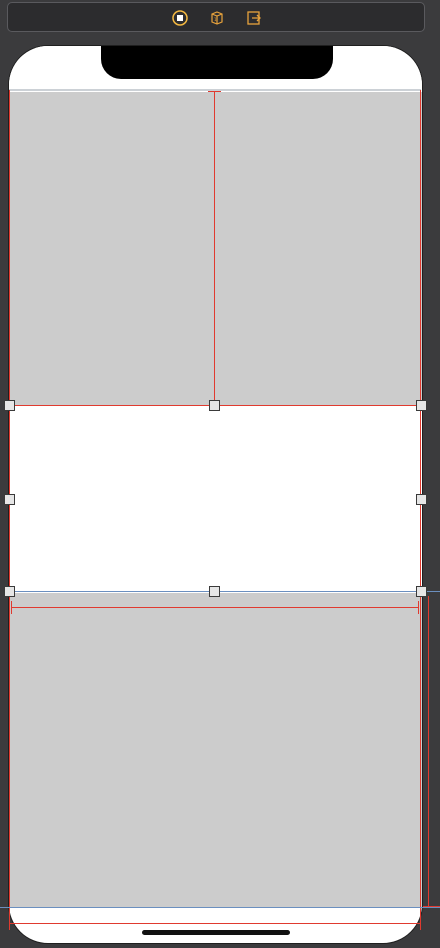 This screenshot has width=440, height=948. What do you see at coordinates (217, 62) in the screenshot?
I see `device-notch` at bounding box center [217, 62].